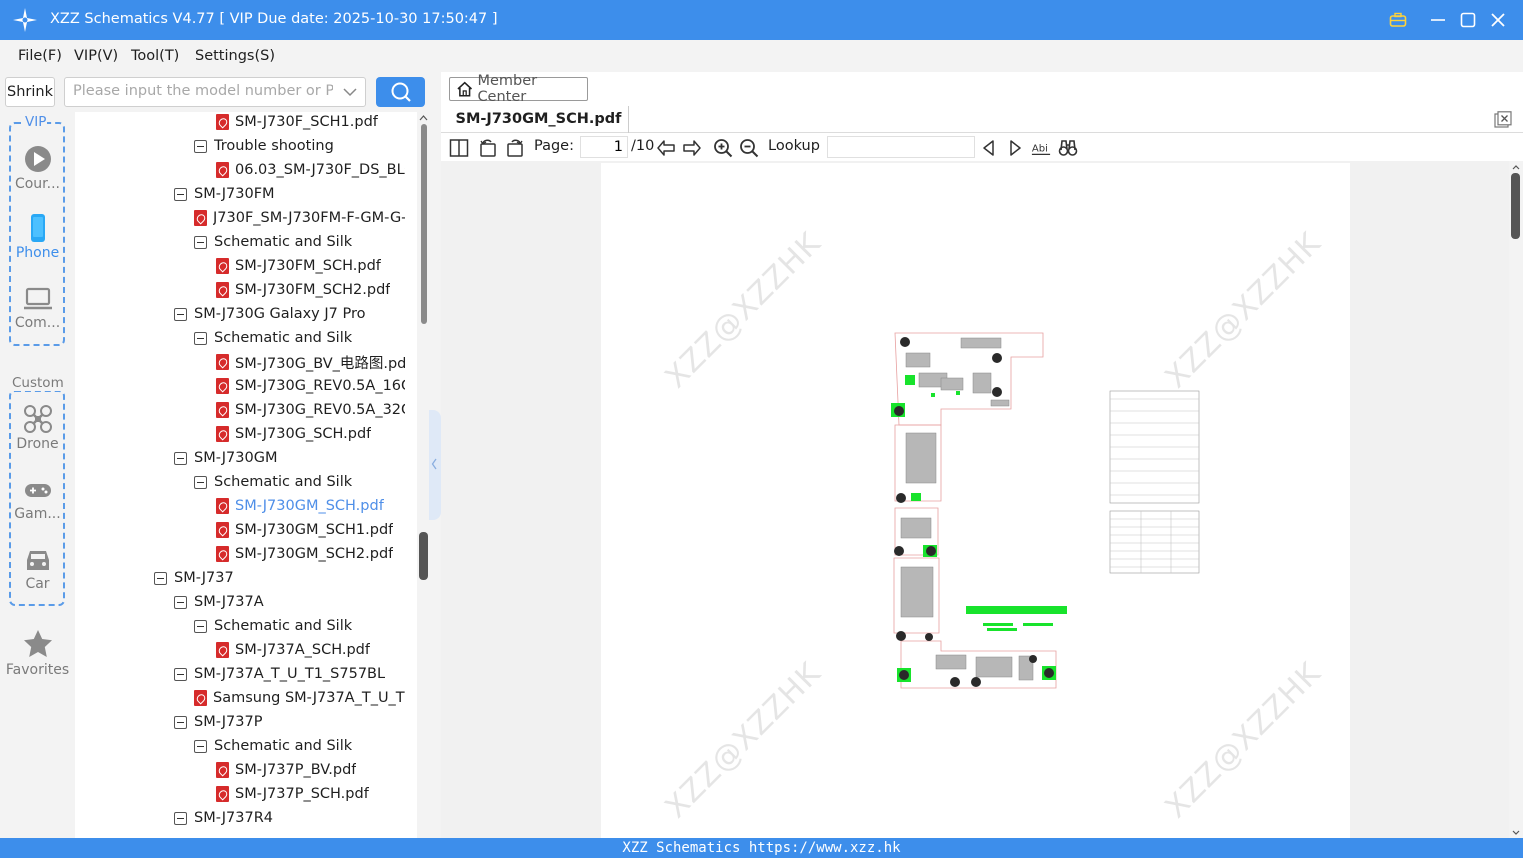 The image size is (1523, 858). I want to click on close-tab-icon, so click(1503, 119).